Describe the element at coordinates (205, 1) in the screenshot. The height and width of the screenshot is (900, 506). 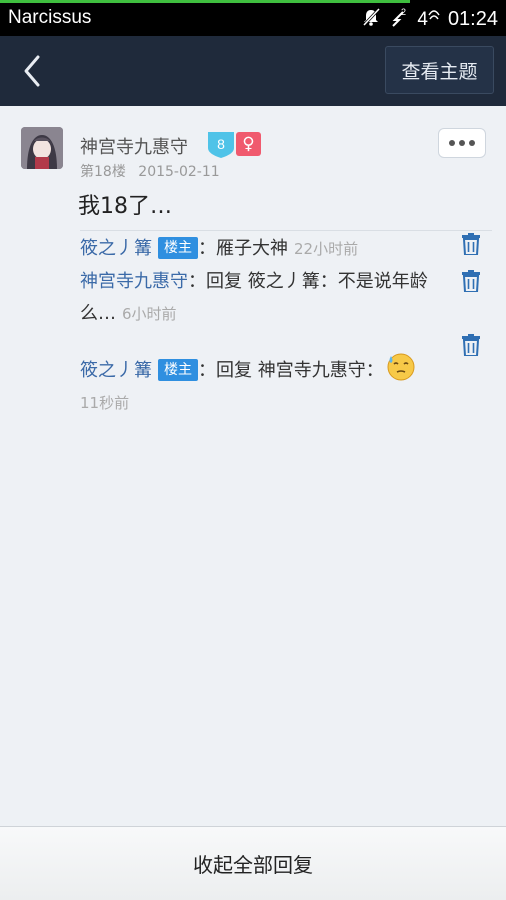
I see `status-accent-line` at that location.